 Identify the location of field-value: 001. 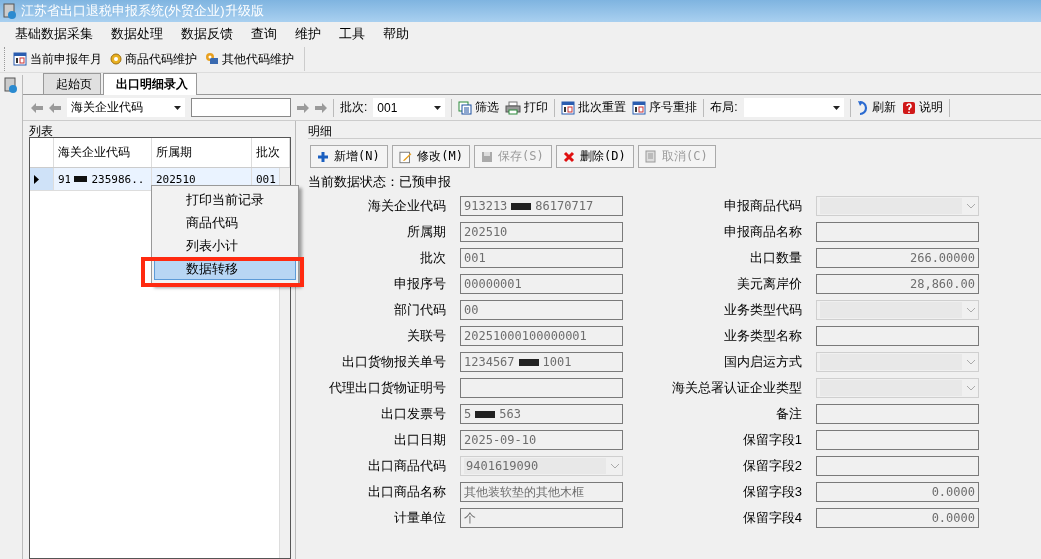
(475, 258).